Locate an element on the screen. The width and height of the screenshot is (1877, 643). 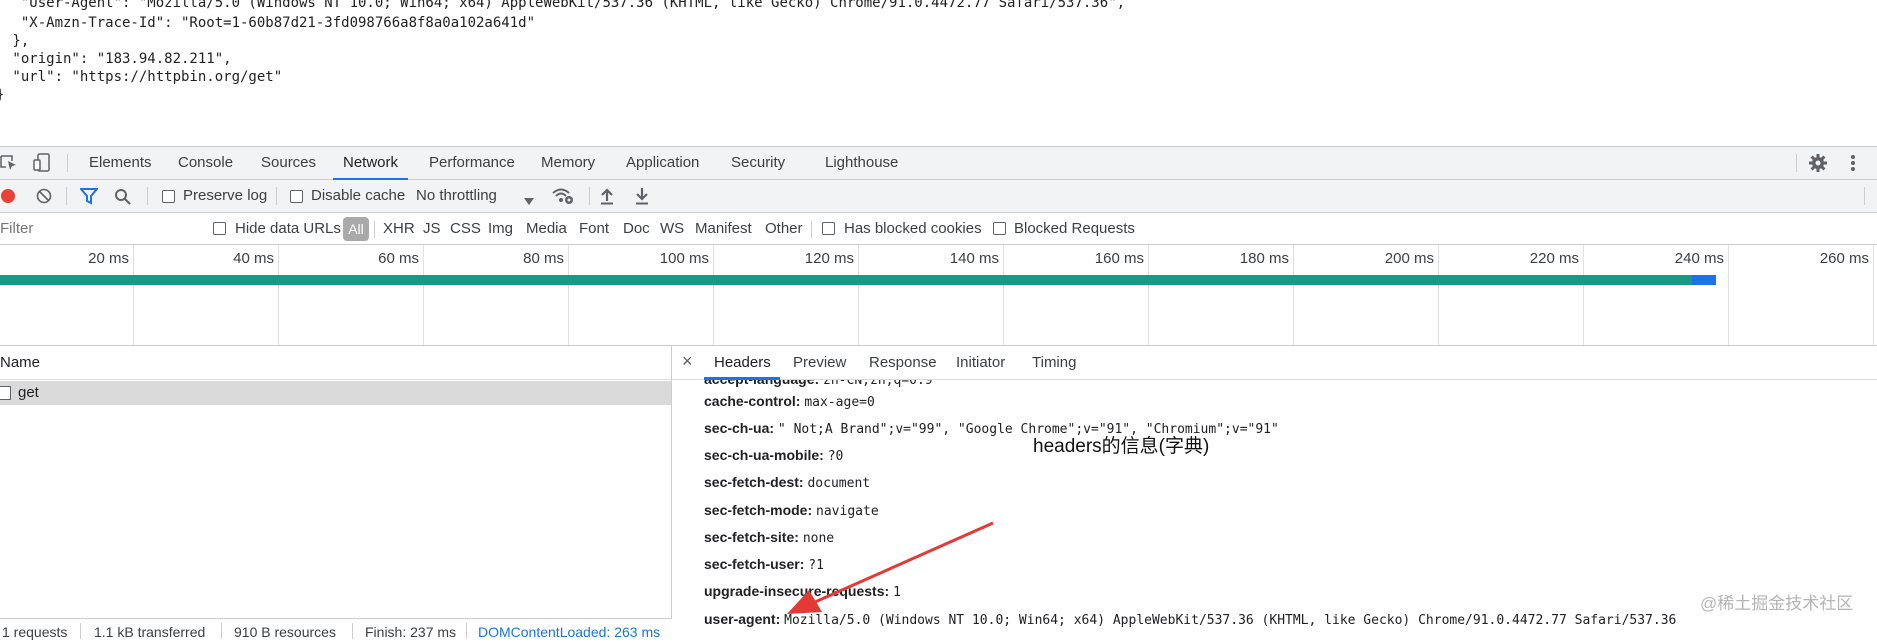
annotation-arrow-icon is located at coordinates (890, 567).